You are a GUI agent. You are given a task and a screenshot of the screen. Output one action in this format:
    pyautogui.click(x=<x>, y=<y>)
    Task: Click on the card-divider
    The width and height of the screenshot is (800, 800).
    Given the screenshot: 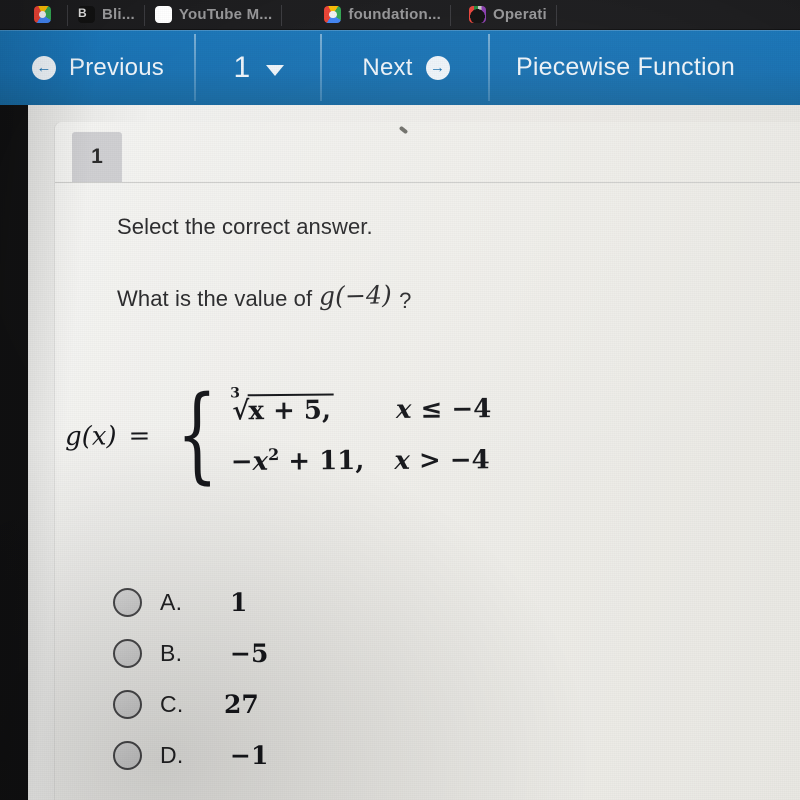 What is the action you would take?
    pyautogui.click(x=427, y=182)
    